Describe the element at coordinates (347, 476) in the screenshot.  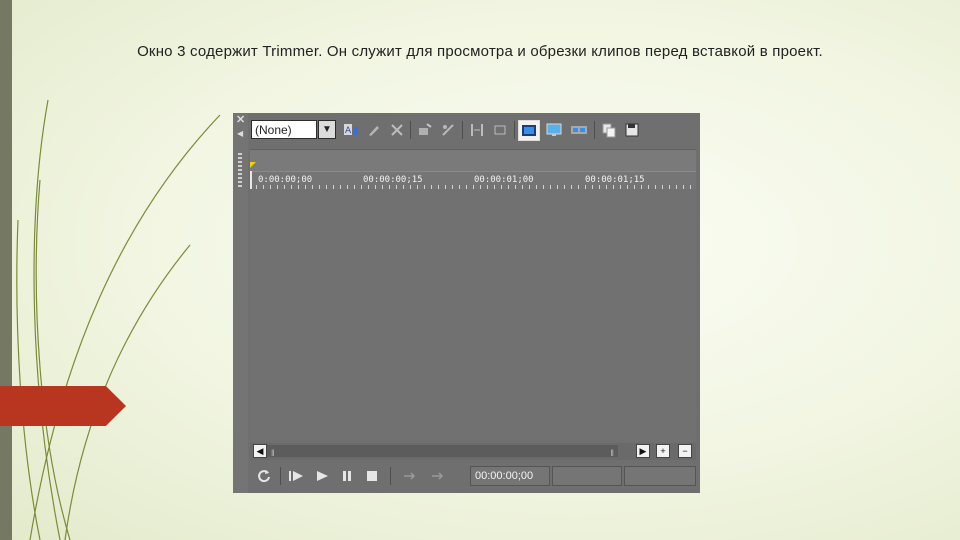
I see `pause-icon` at that location.